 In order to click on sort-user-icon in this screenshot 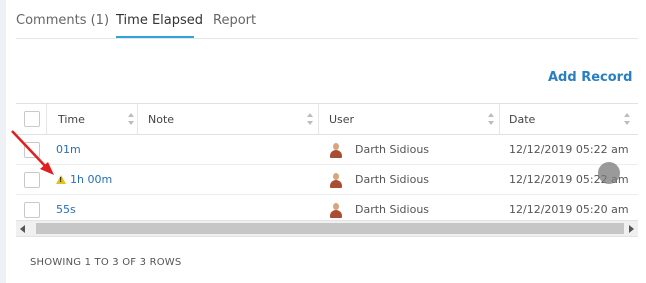, I will do `click(491, 119)`.